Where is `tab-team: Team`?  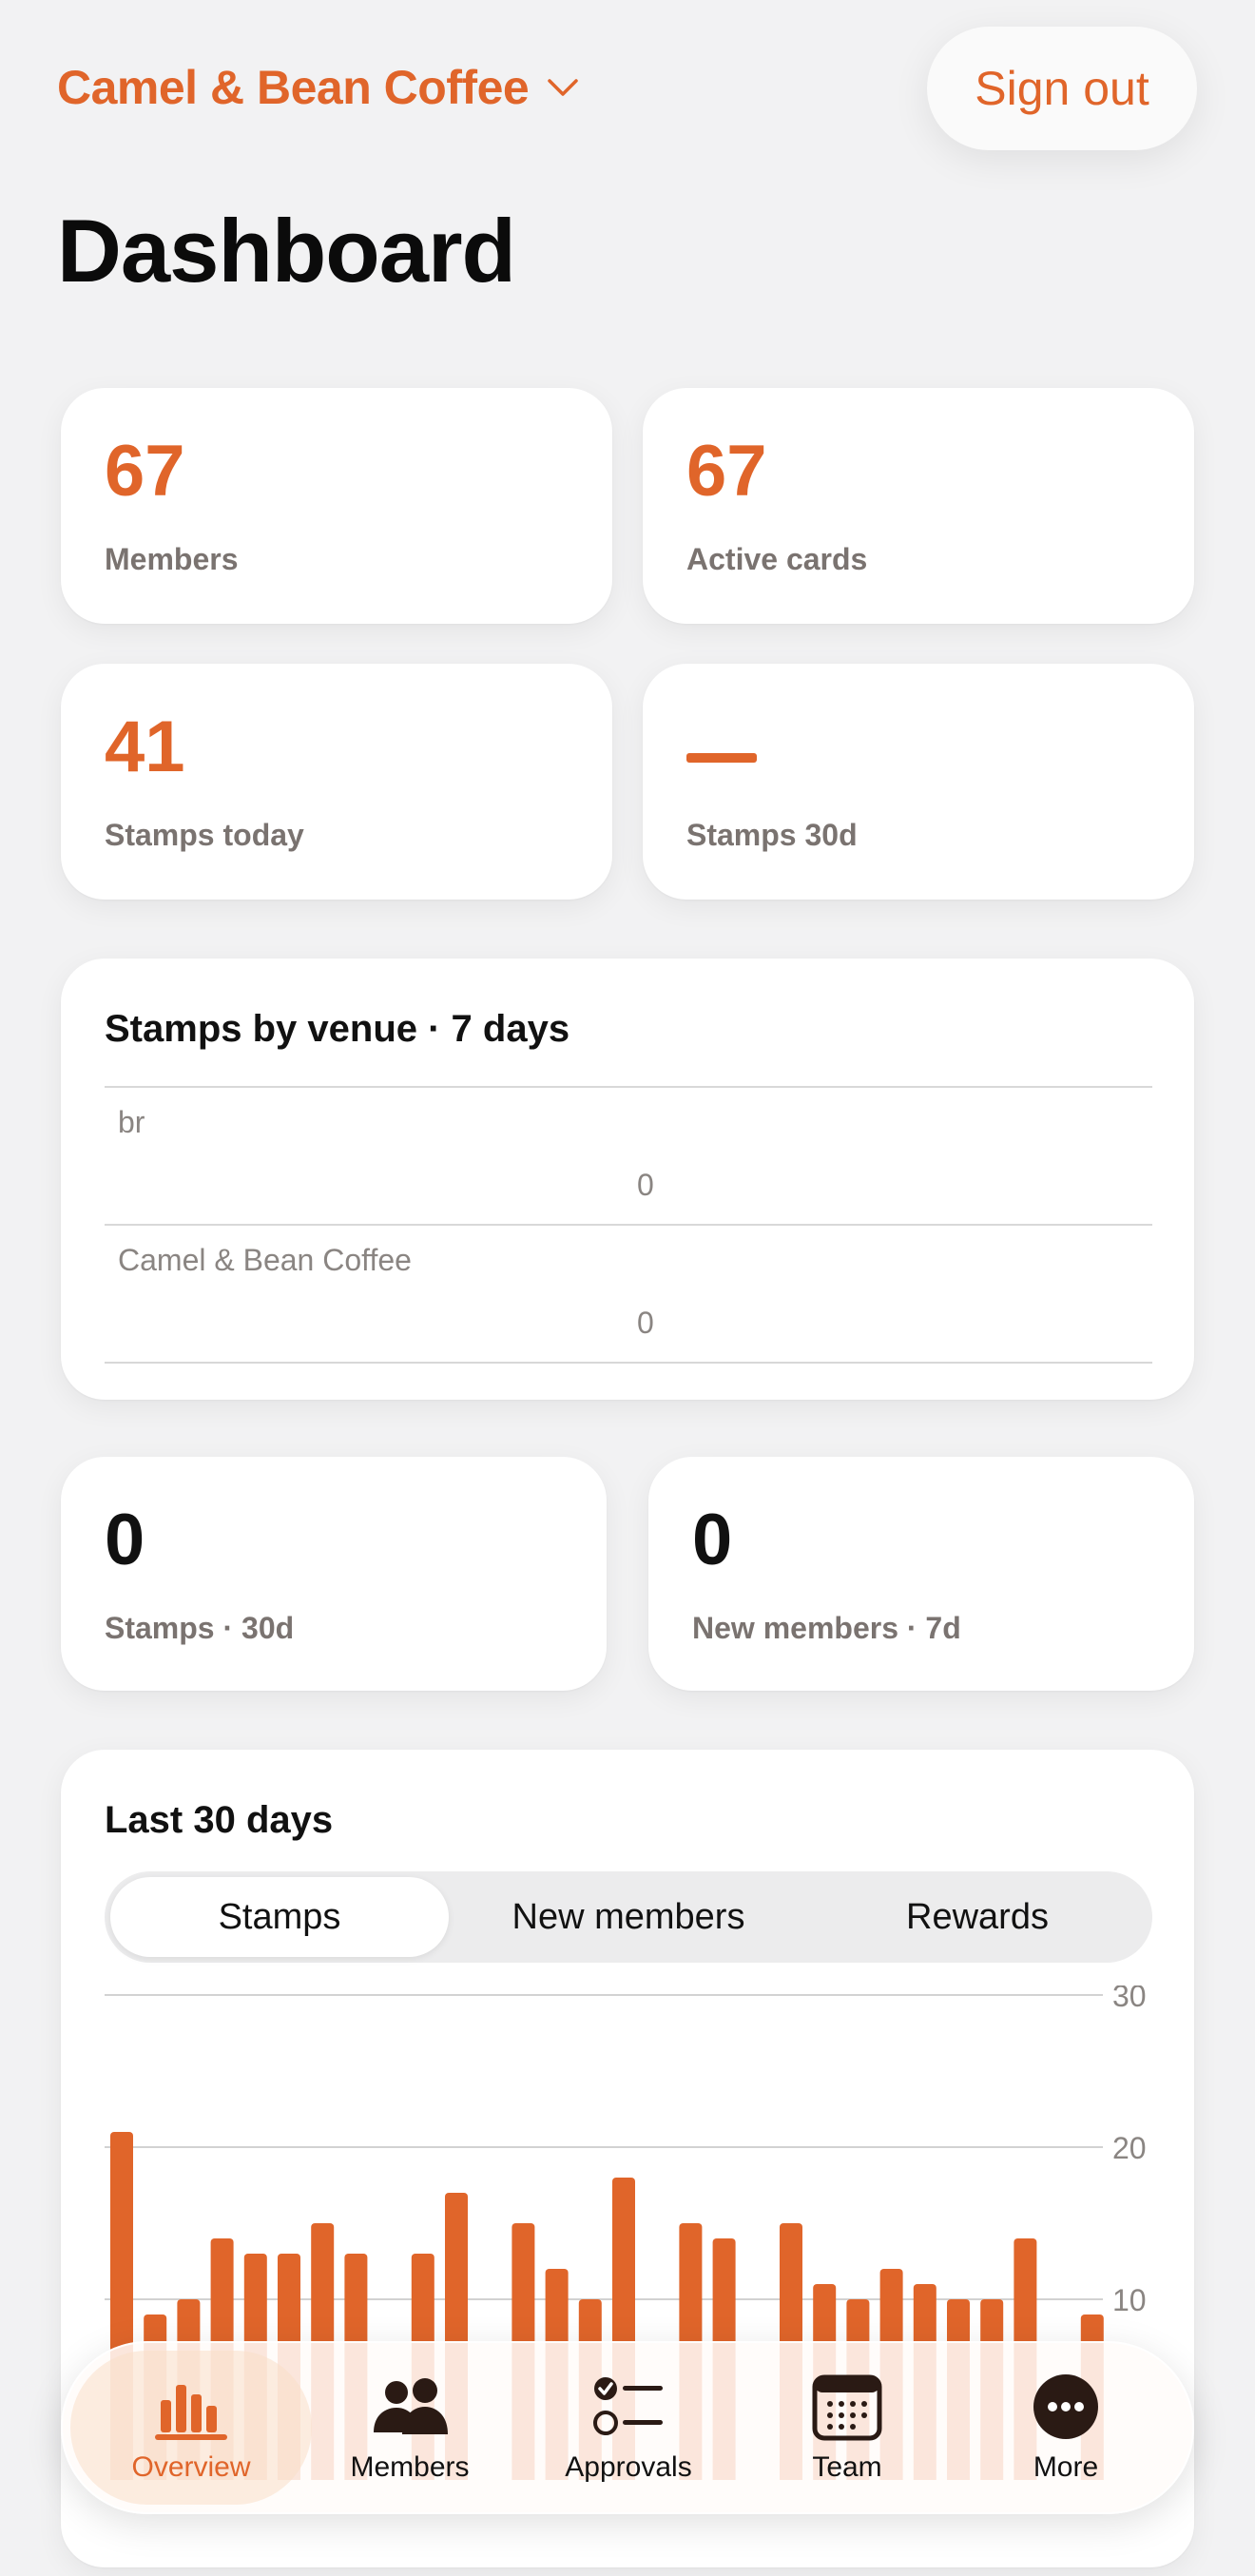 tab-team: Team is located at coordinates (847, 2427).